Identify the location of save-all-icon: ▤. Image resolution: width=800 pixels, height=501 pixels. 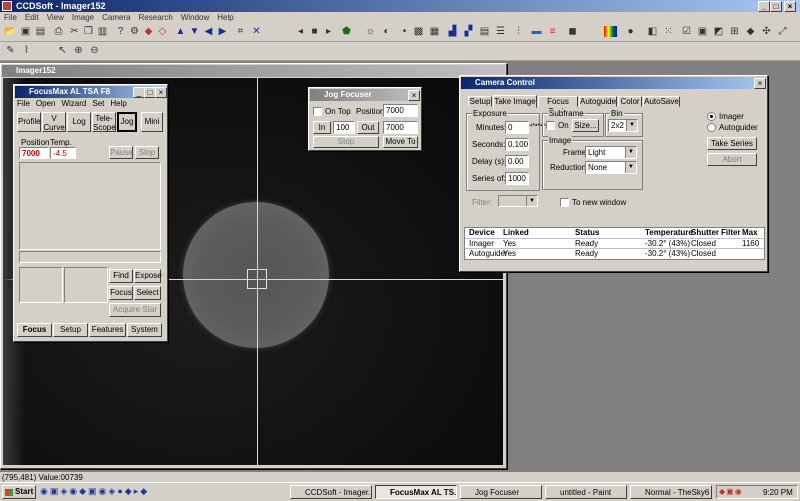
(40, 31).